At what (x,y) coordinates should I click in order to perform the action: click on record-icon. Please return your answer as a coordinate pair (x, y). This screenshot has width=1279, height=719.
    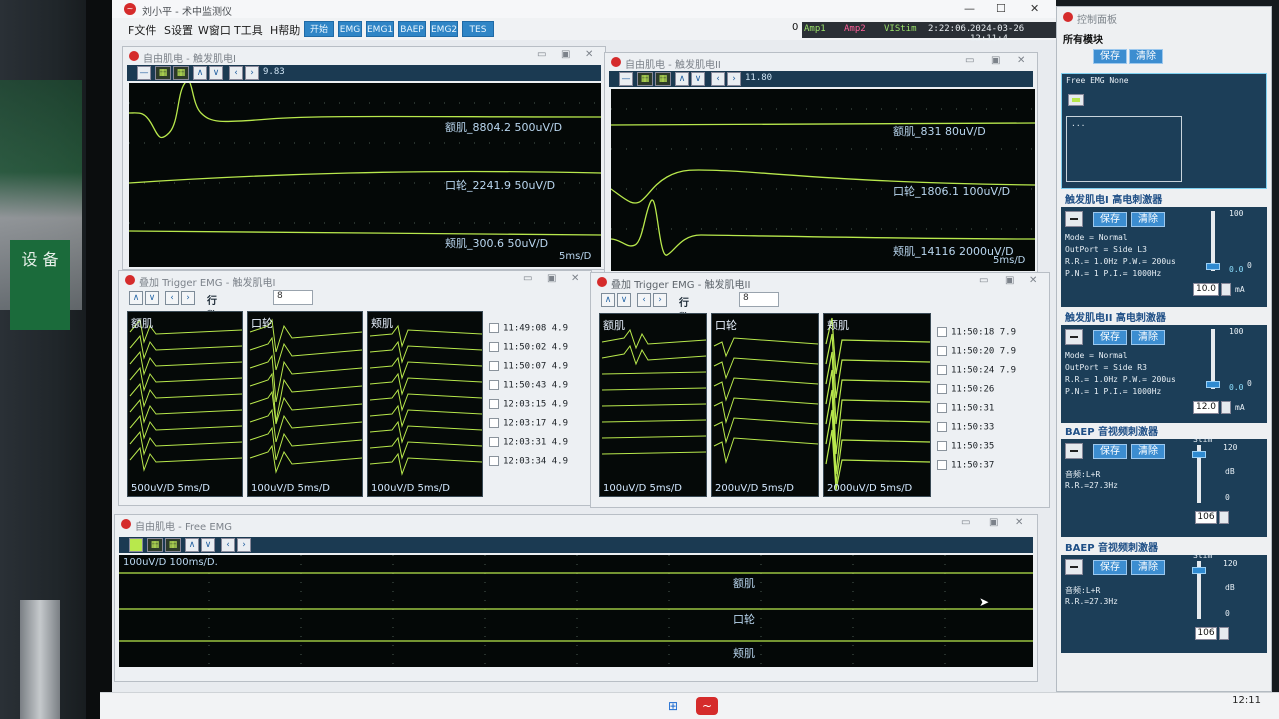
    Looking at the image, I should click on (1076, 100).